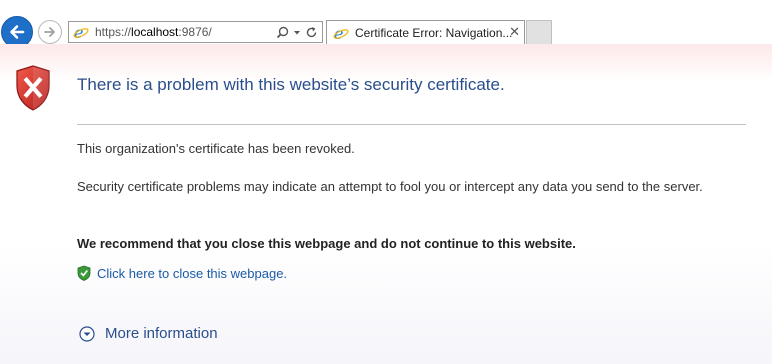 The width and height of the screenshot is (772, 364). Describe the element at coordinates (192, 273) in the screenshot. I see `close-webpage-link: Click here to close this webpage.` at that location.